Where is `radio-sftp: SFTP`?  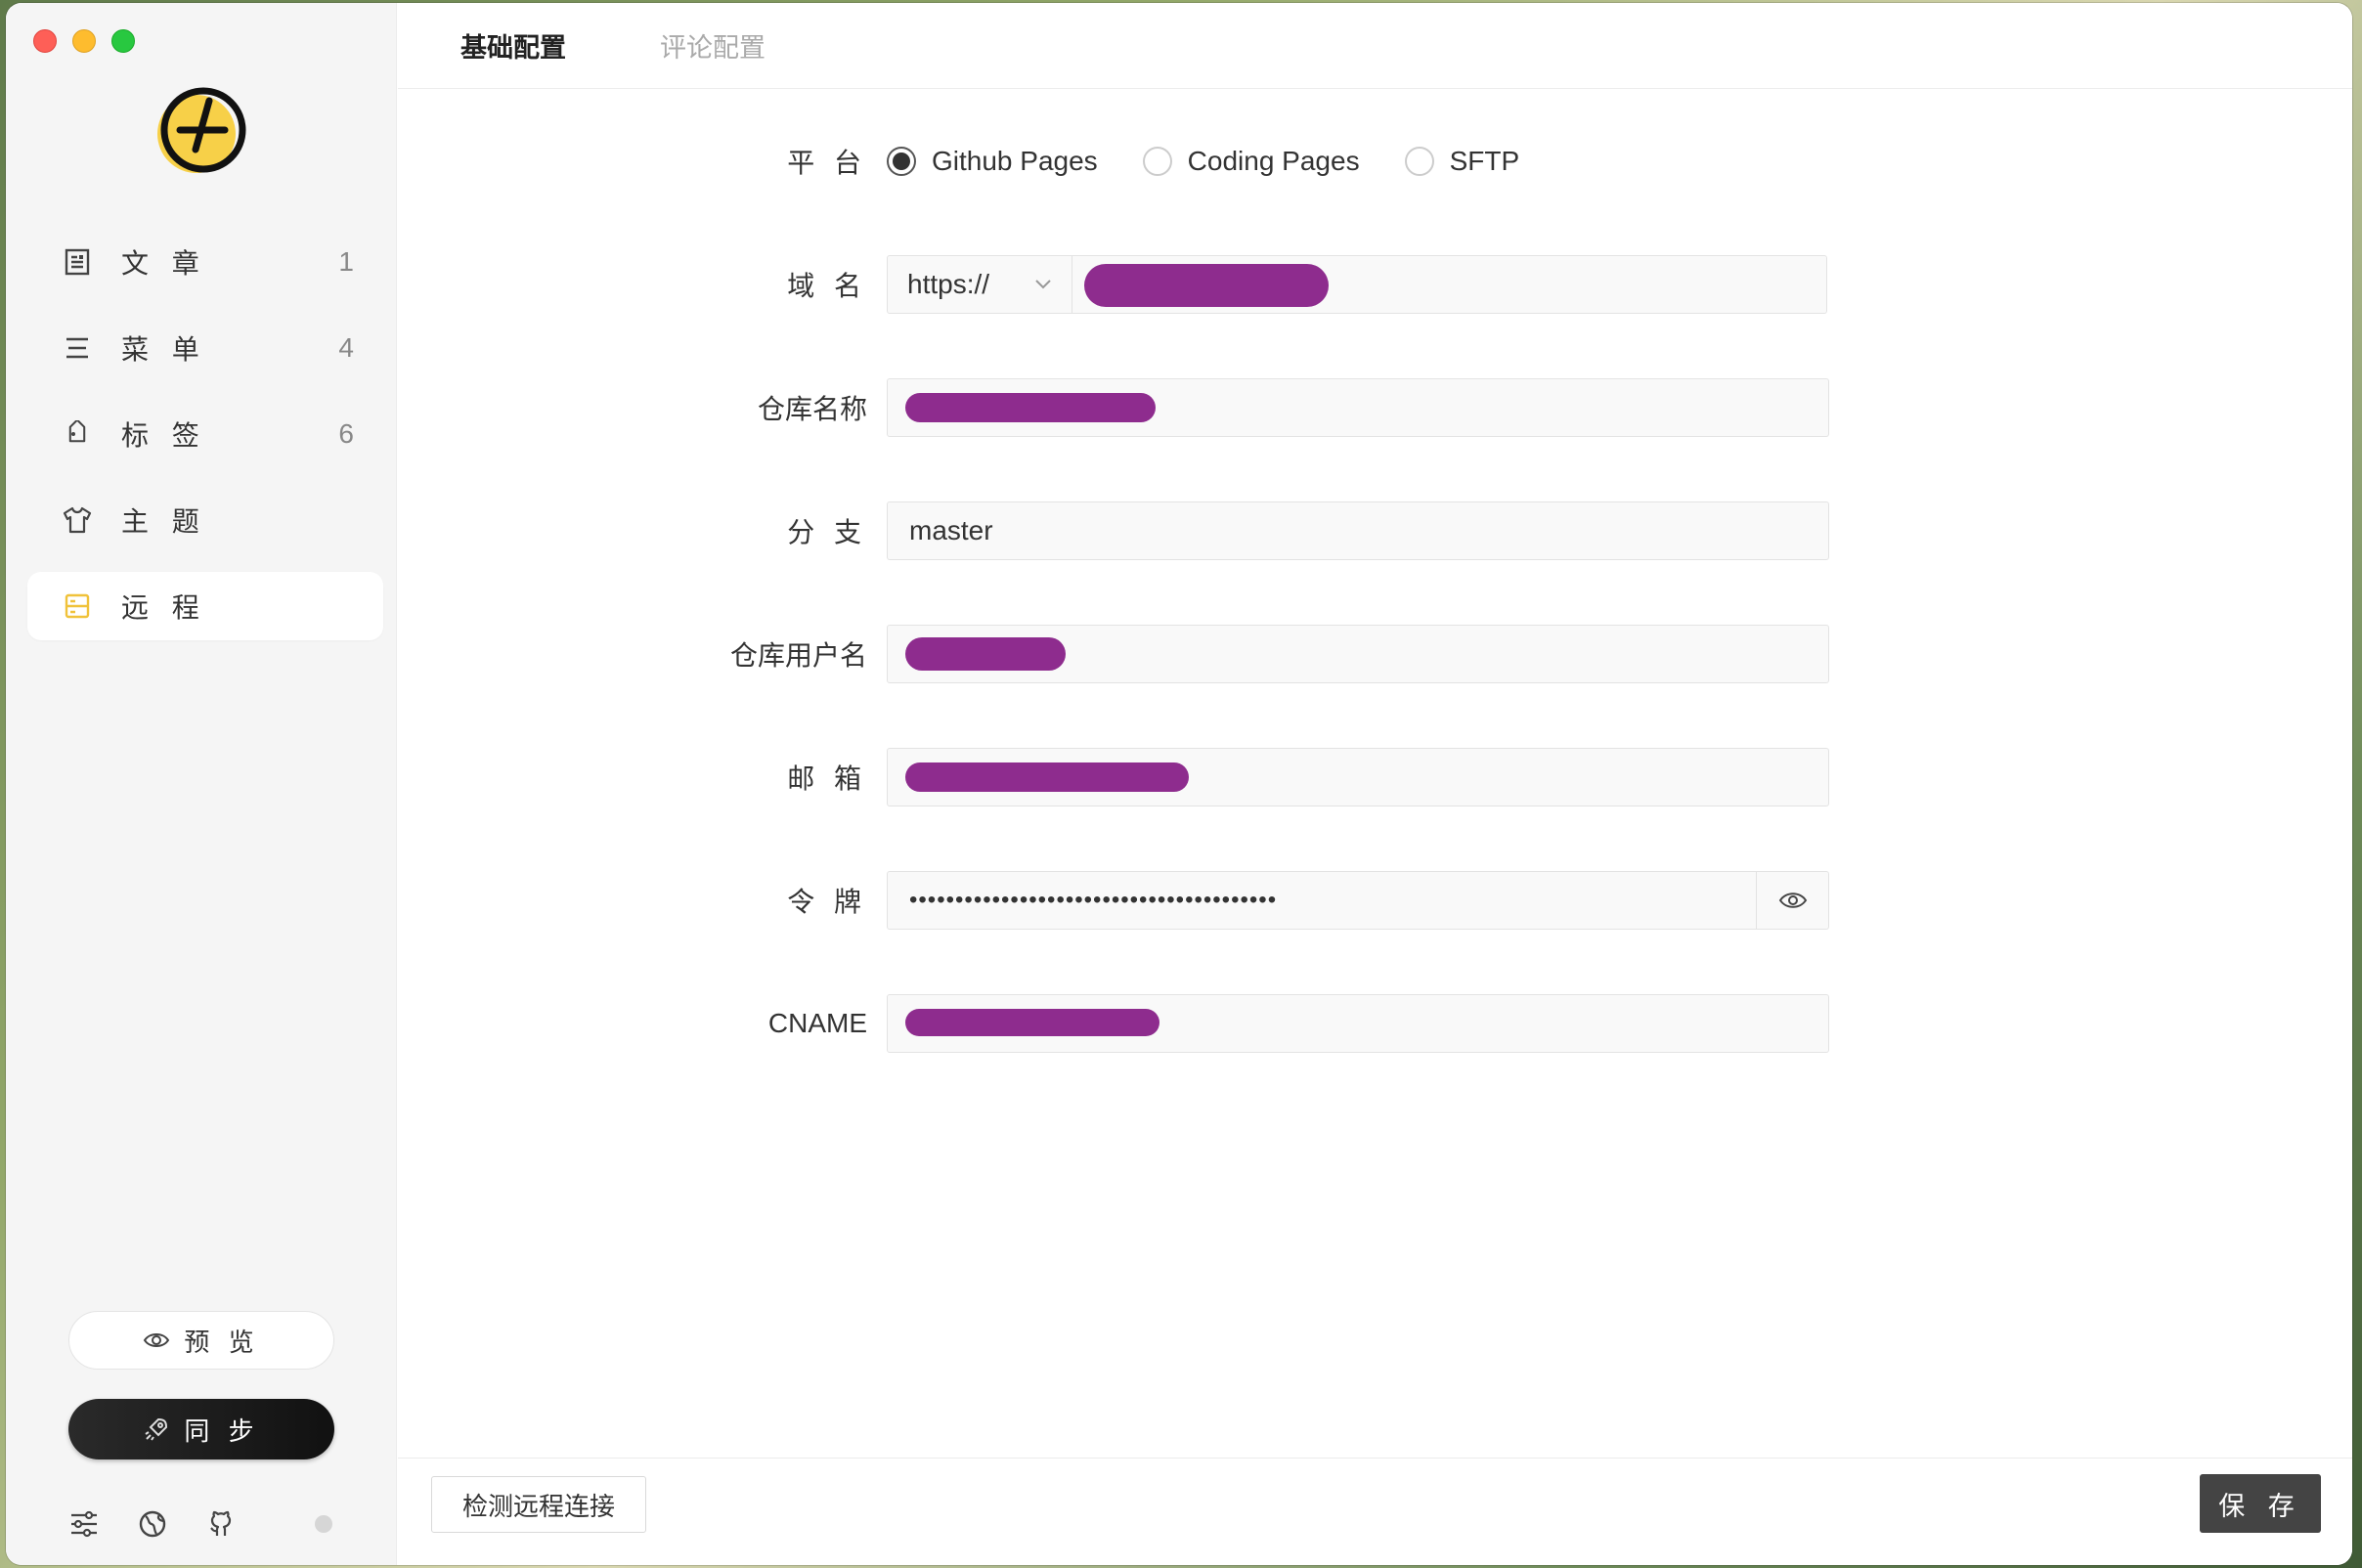
radio-sftp: SFTP is located at coordinates (1462, 162).